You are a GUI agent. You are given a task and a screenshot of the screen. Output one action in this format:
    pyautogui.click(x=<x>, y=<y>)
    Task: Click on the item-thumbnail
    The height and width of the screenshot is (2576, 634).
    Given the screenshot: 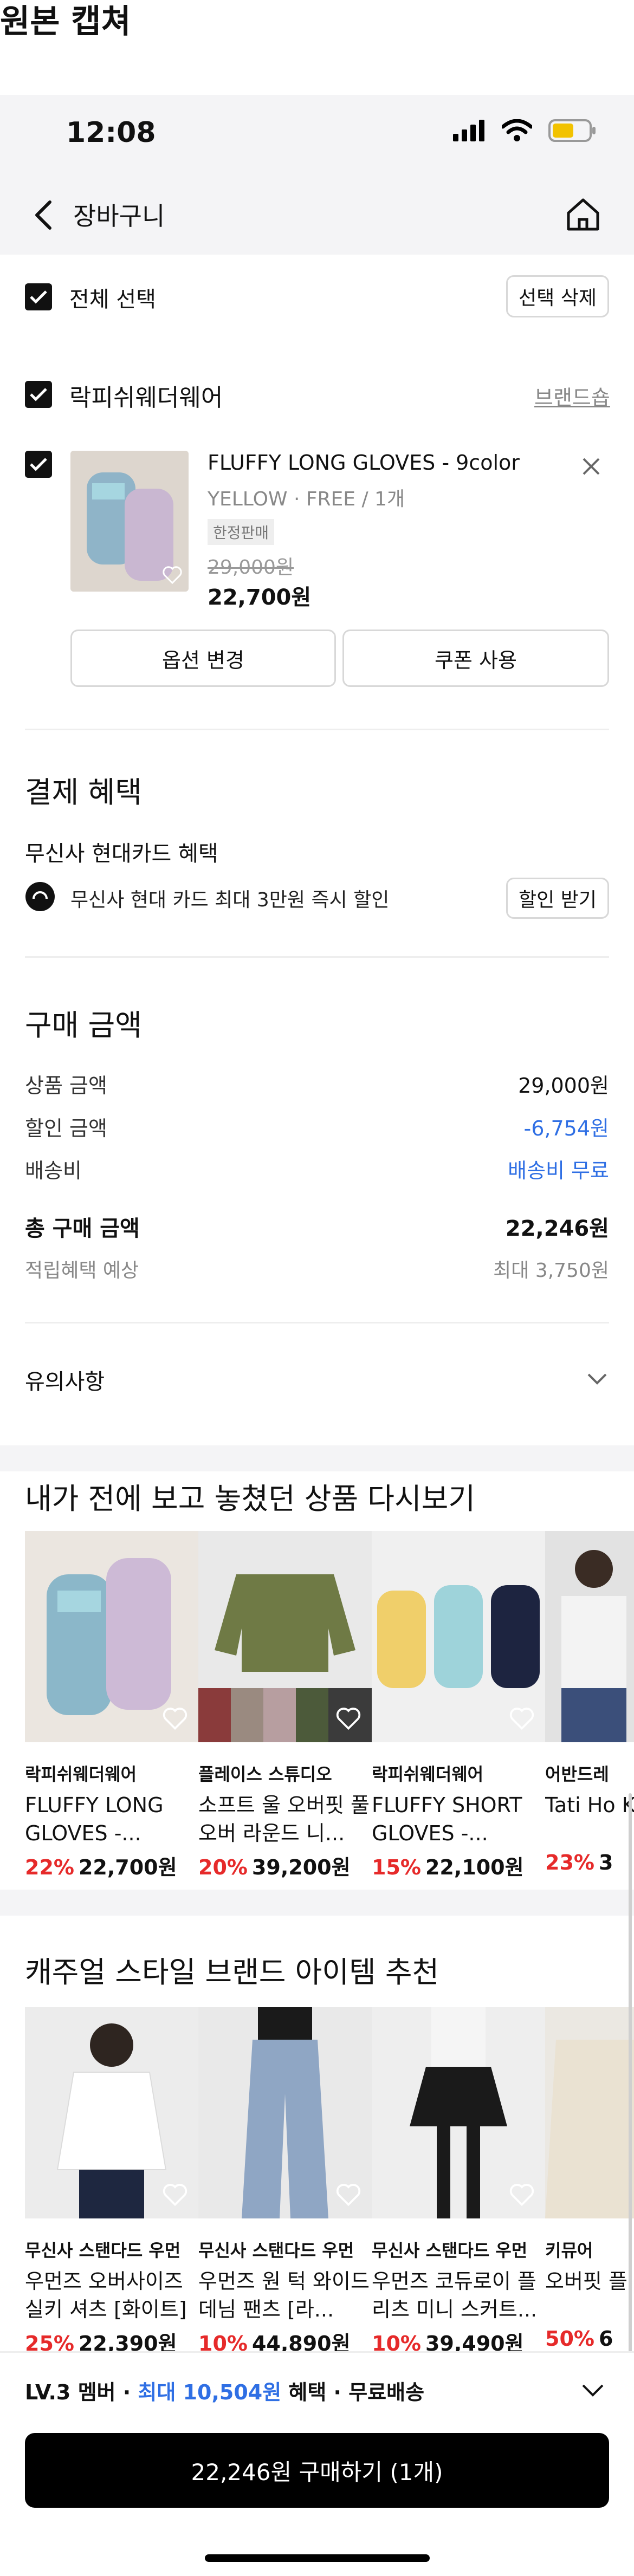 What is the action you would take?
    pyautogui.click(x=129, y=521)
    